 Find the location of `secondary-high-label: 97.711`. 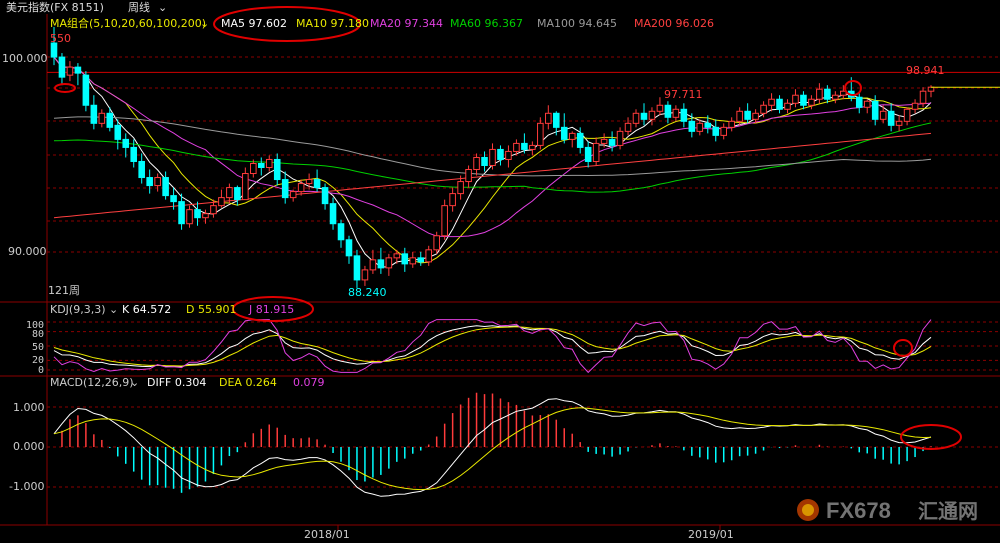

secondary-high-label: 97.711 is located at coordinates (683, 94).